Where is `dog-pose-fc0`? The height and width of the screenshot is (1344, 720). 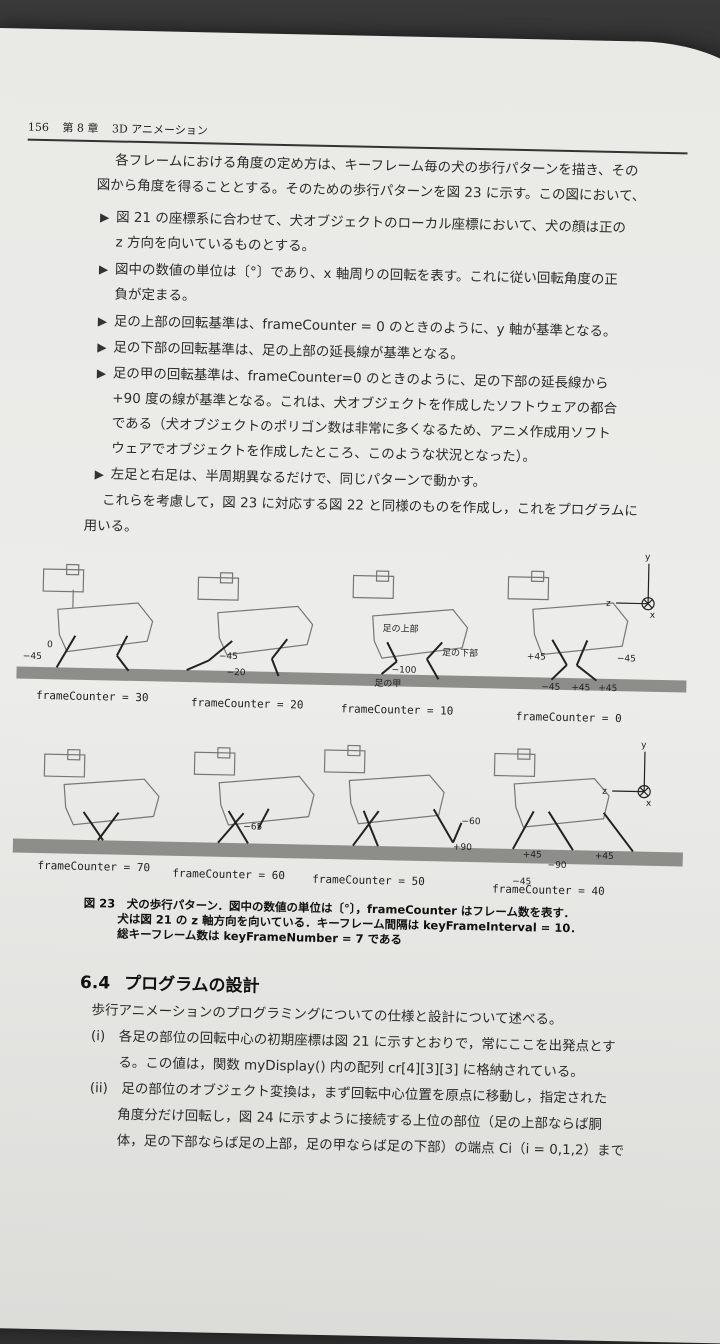
dog-pose-fc0 is located at coordinates (567, 626).